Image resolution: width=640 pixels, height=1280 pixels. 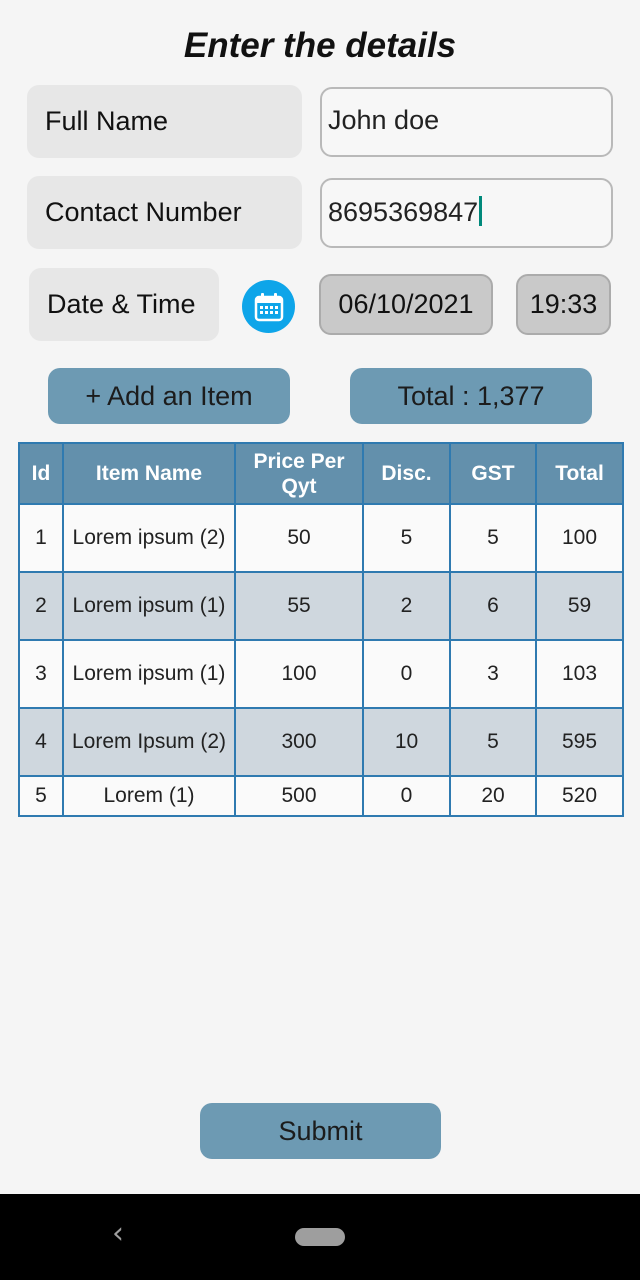 What do you see at coordinates (149, 538) in the screenshot?
I see `cell-item-name: Lorem ipsum (2)` at bounding box center [149, 538].